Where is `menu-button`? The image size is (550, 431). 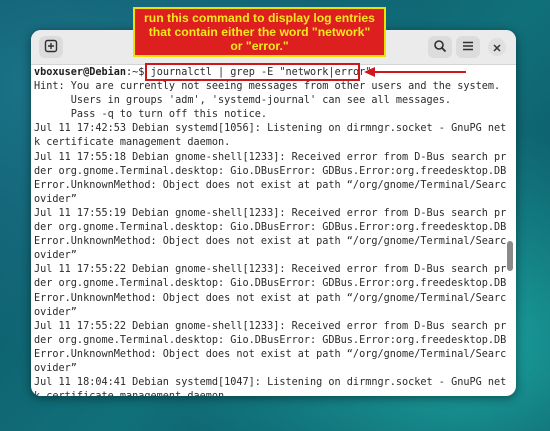 menu-button is located at coordinates (468, 47).